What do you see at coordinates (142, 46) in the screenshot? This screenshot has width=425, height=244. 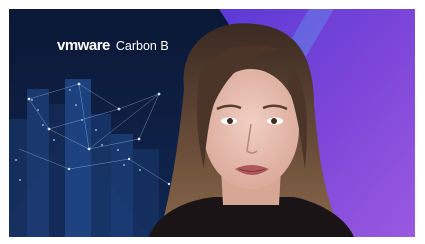 I see `product-name-text: Carbon B` at bounding box center [142, 46].